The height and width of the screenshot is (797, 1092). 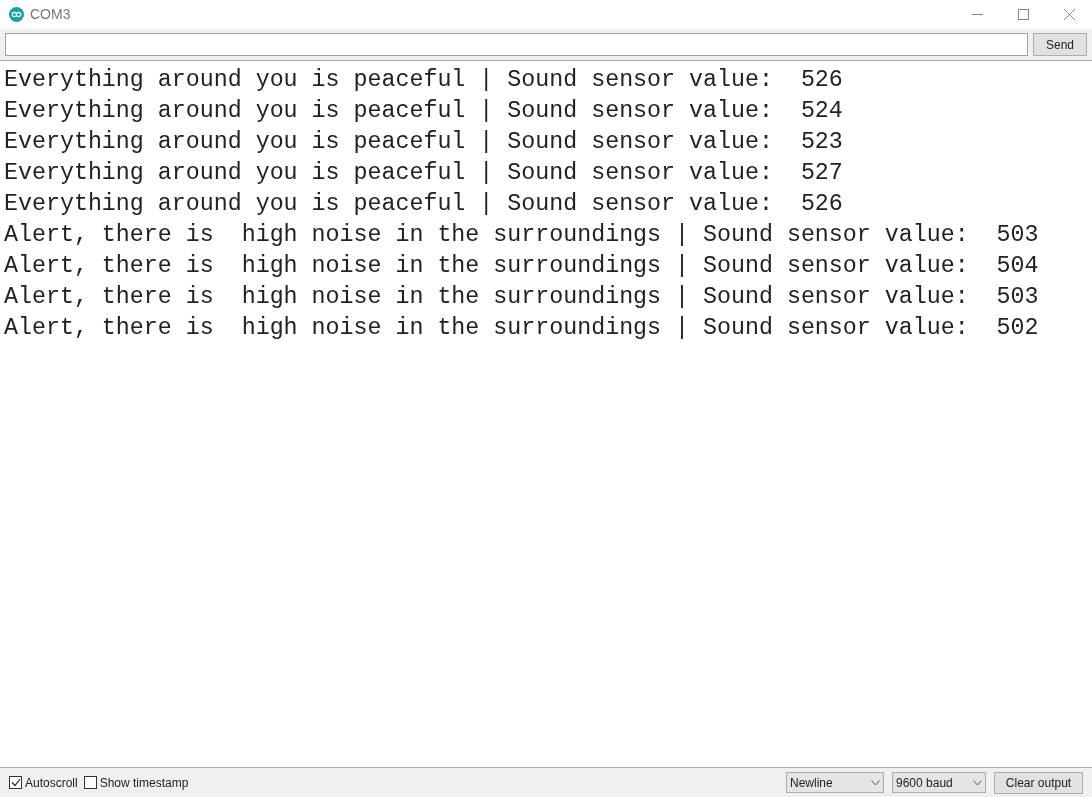 What do you see at coordinates (50, 14) in the screenshot?
I see `window-title: COM3` at bounding box center [50, 14].